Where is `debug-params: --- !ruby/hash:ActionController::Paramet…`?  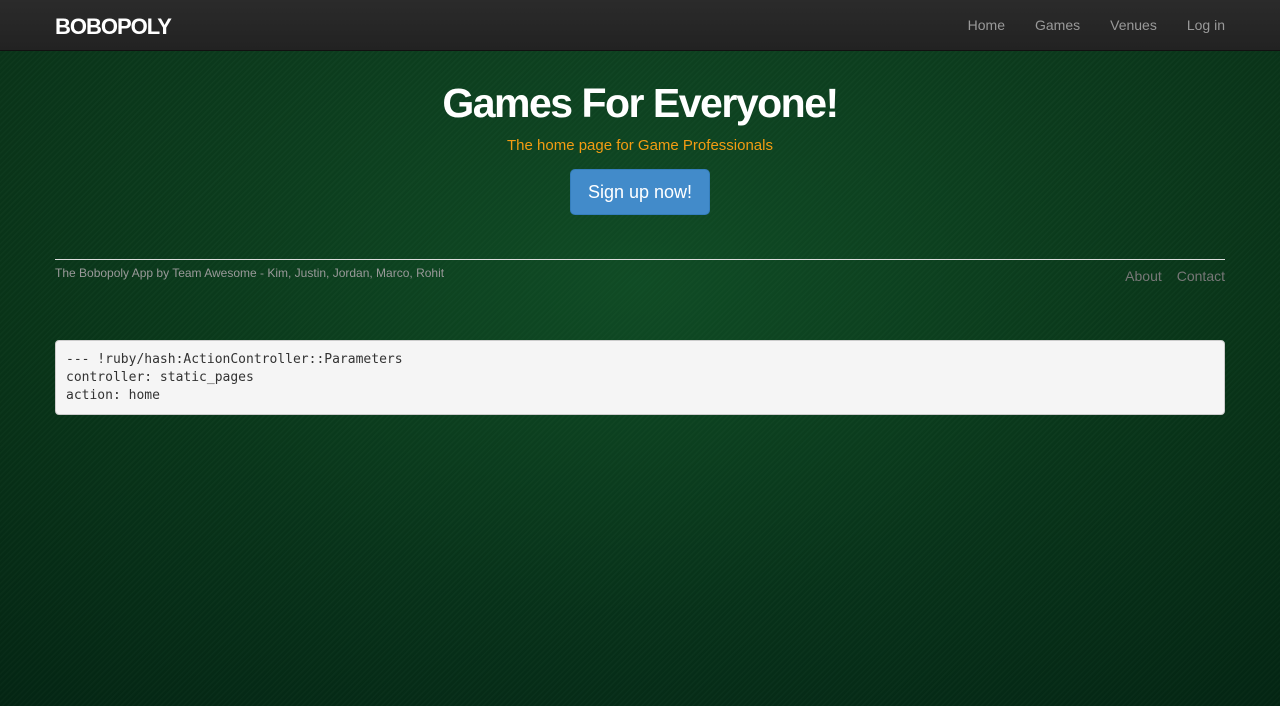
debug-params: --- !ruby/hash:ActionController::Paramet… is located at coordinates (640, 377).